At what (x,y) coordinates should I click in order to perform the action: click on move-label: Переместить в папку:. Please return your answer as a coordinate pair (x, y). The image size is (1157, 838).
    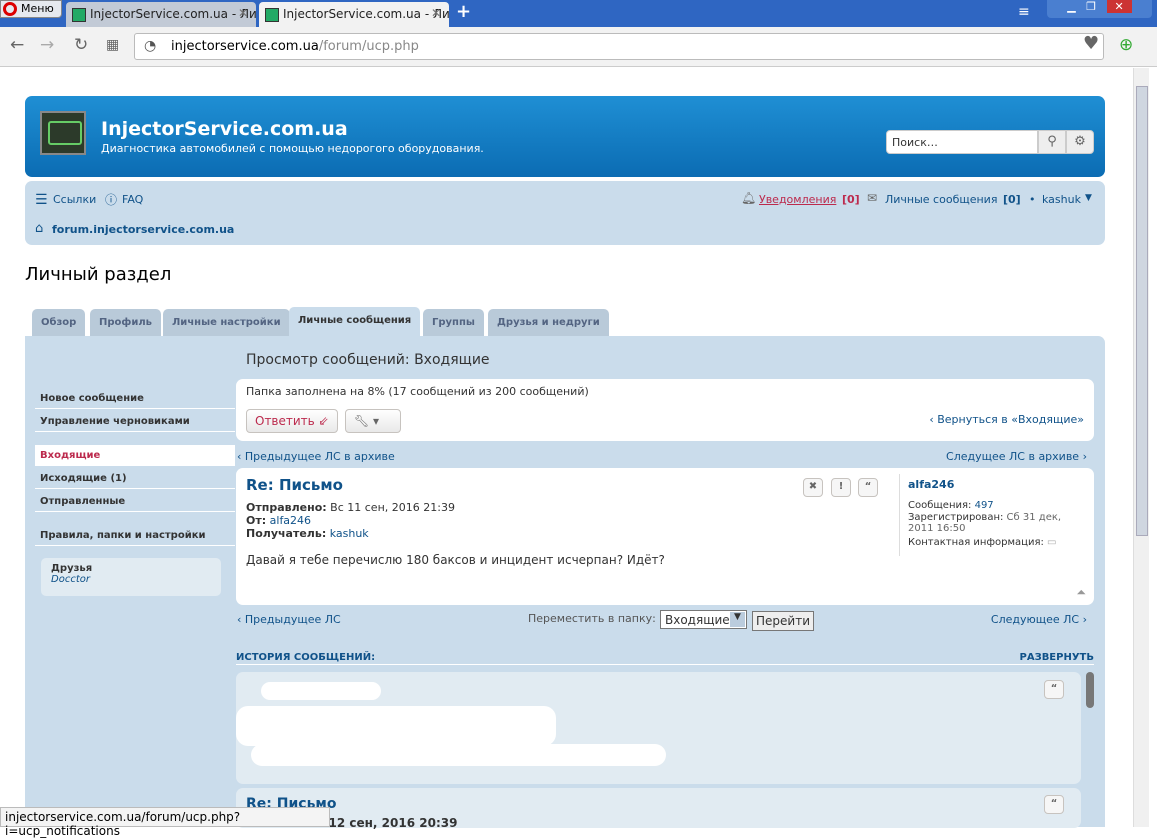
    Looking at the image, I should click on (592, 618).